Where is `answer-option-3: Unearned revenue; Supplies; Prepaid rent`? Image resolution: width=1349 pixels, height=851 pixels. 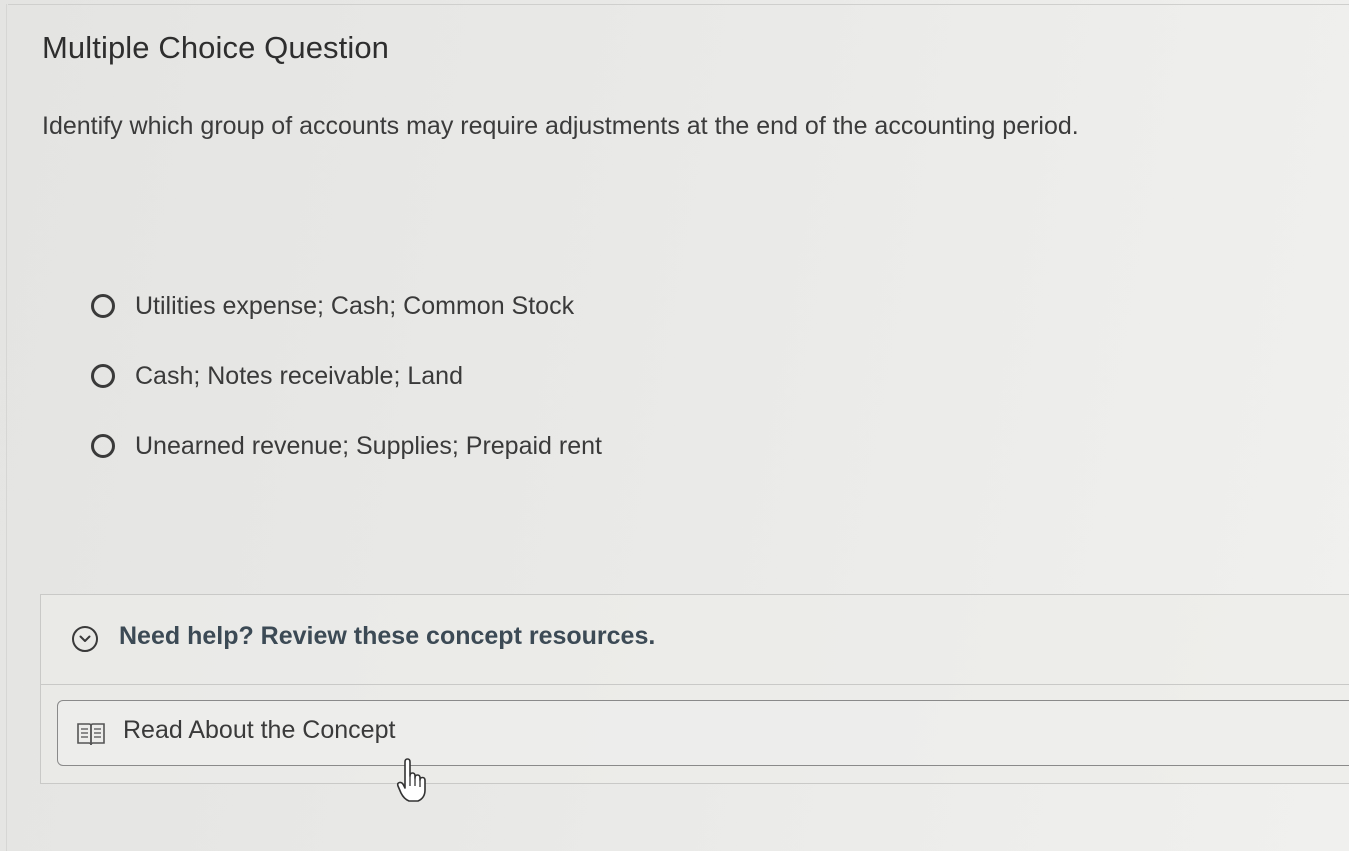 answer-option-3: Unearned revenue; Supplies; Prepaid rent is located at coordinates (345, 446).